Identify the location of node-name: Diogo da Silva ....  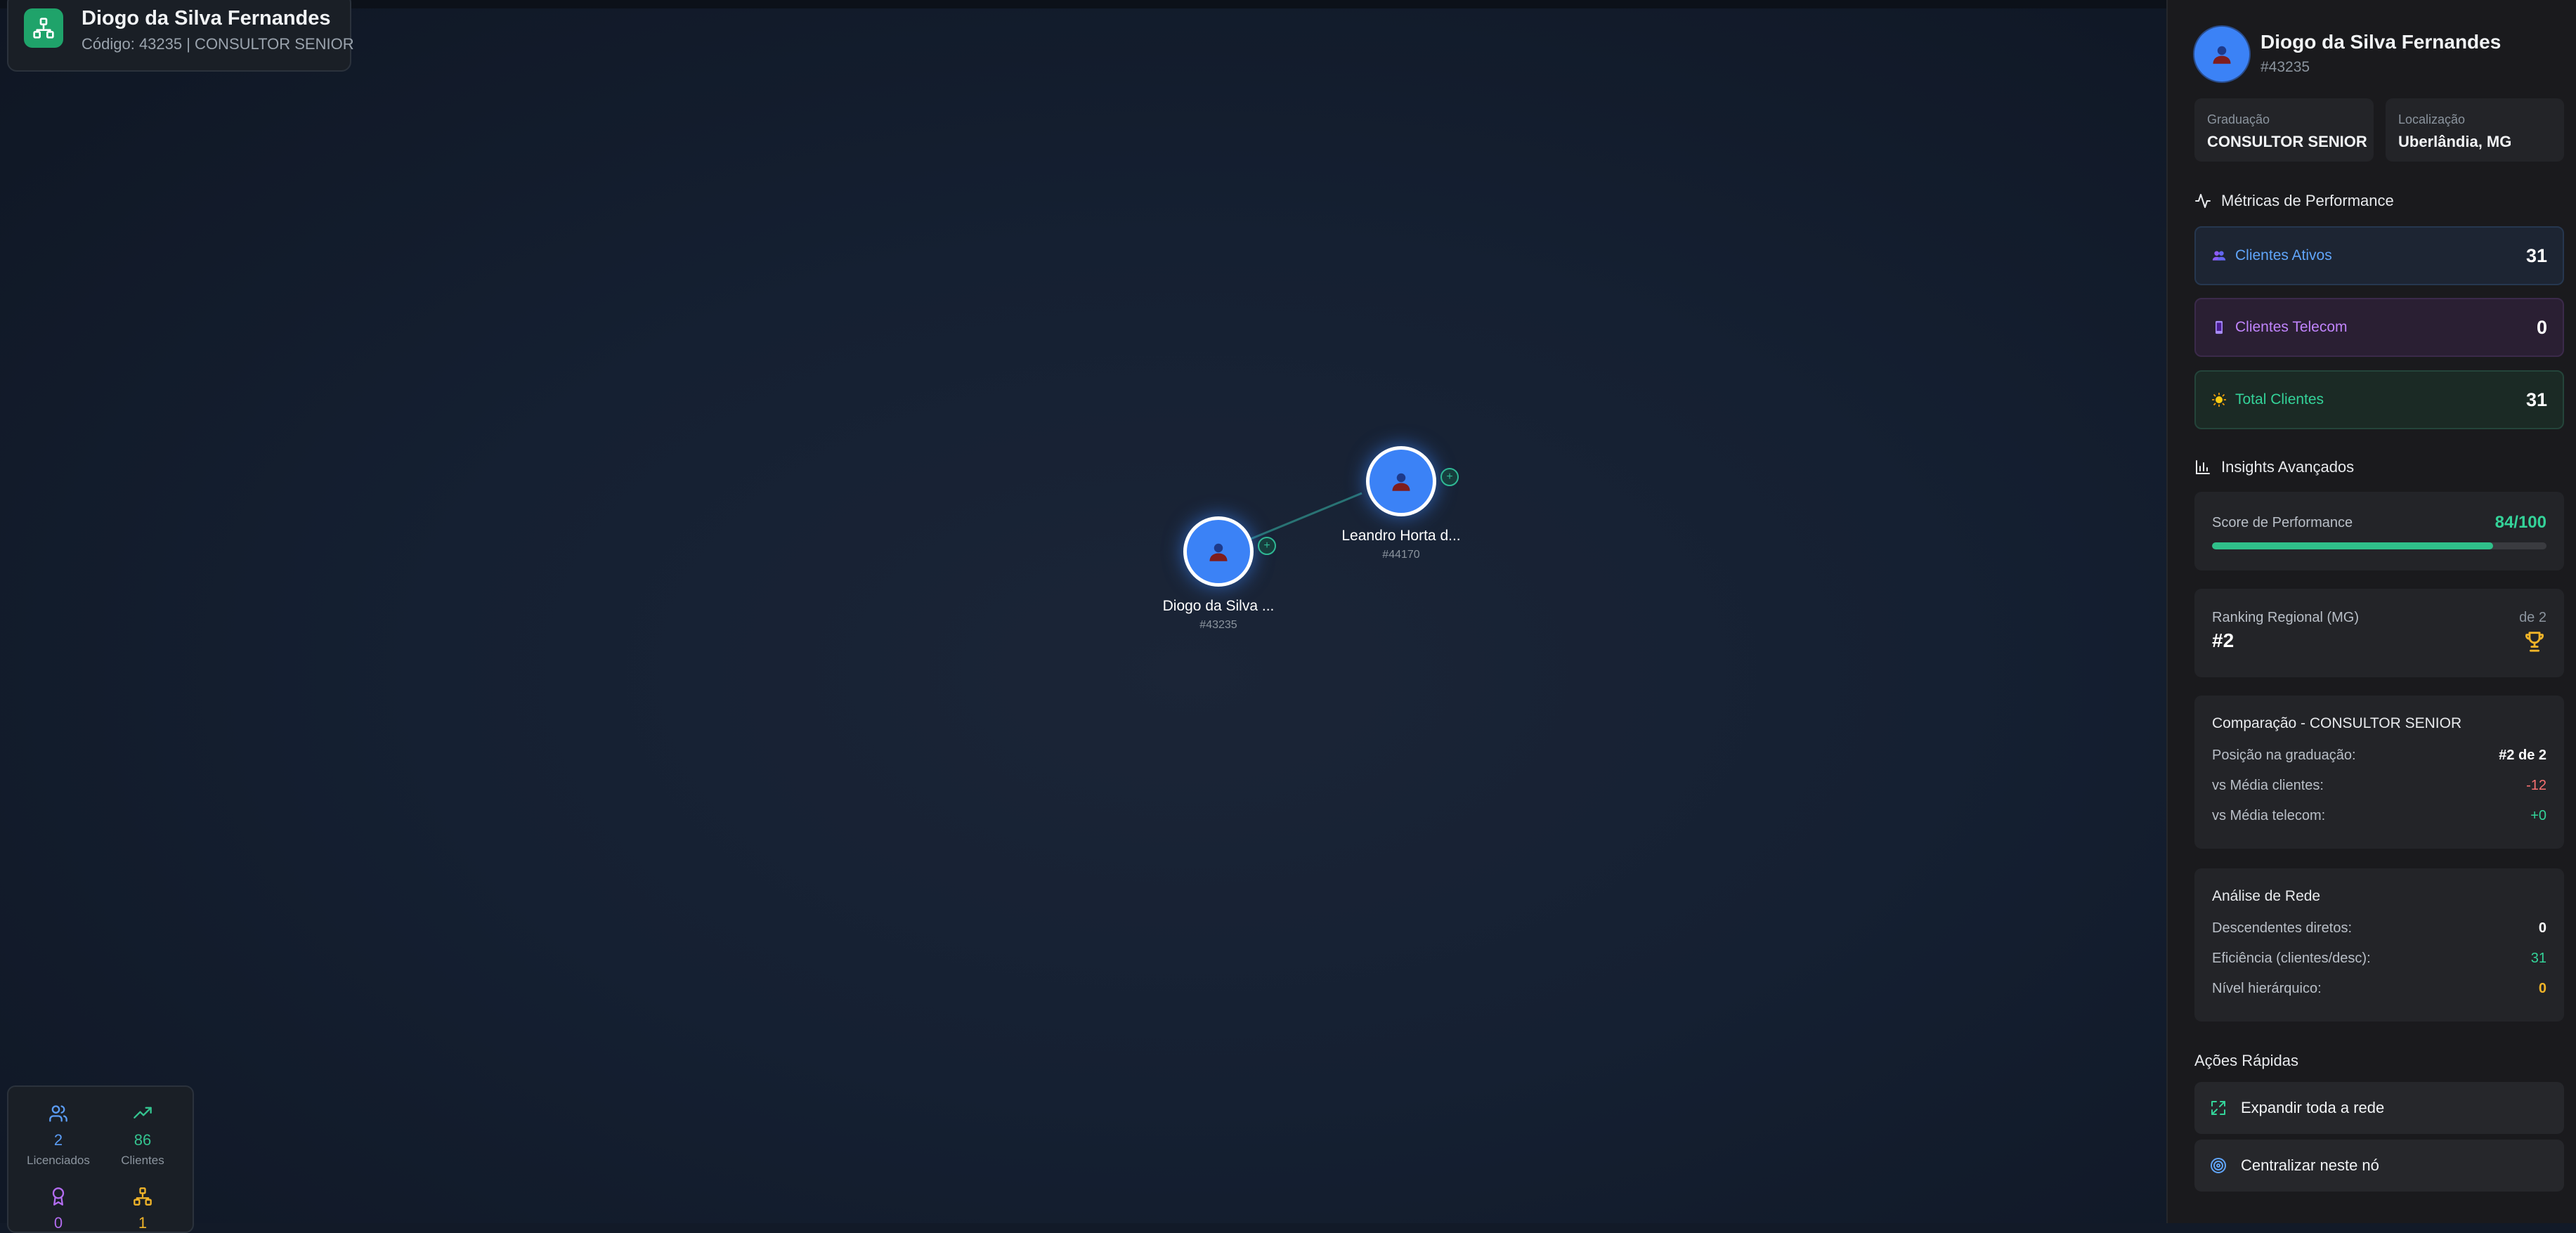
(1218, 606).